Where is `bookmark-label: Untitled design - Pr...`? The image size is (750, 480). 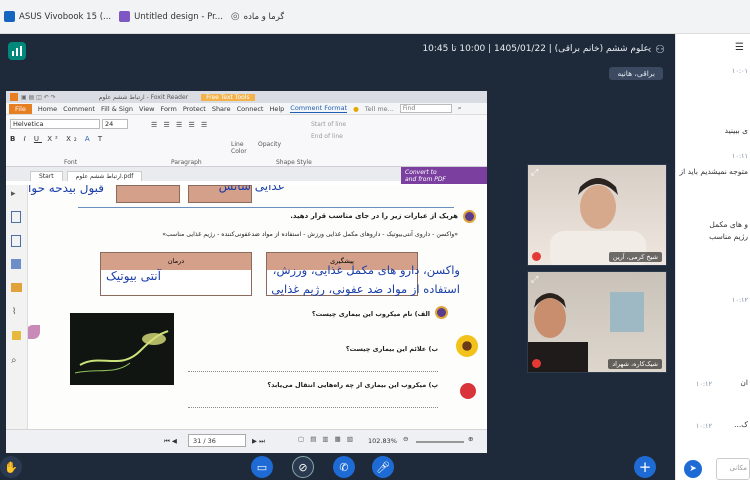 bookmark-label: Untitled design - Pr... is located at coordinates (178, 16).